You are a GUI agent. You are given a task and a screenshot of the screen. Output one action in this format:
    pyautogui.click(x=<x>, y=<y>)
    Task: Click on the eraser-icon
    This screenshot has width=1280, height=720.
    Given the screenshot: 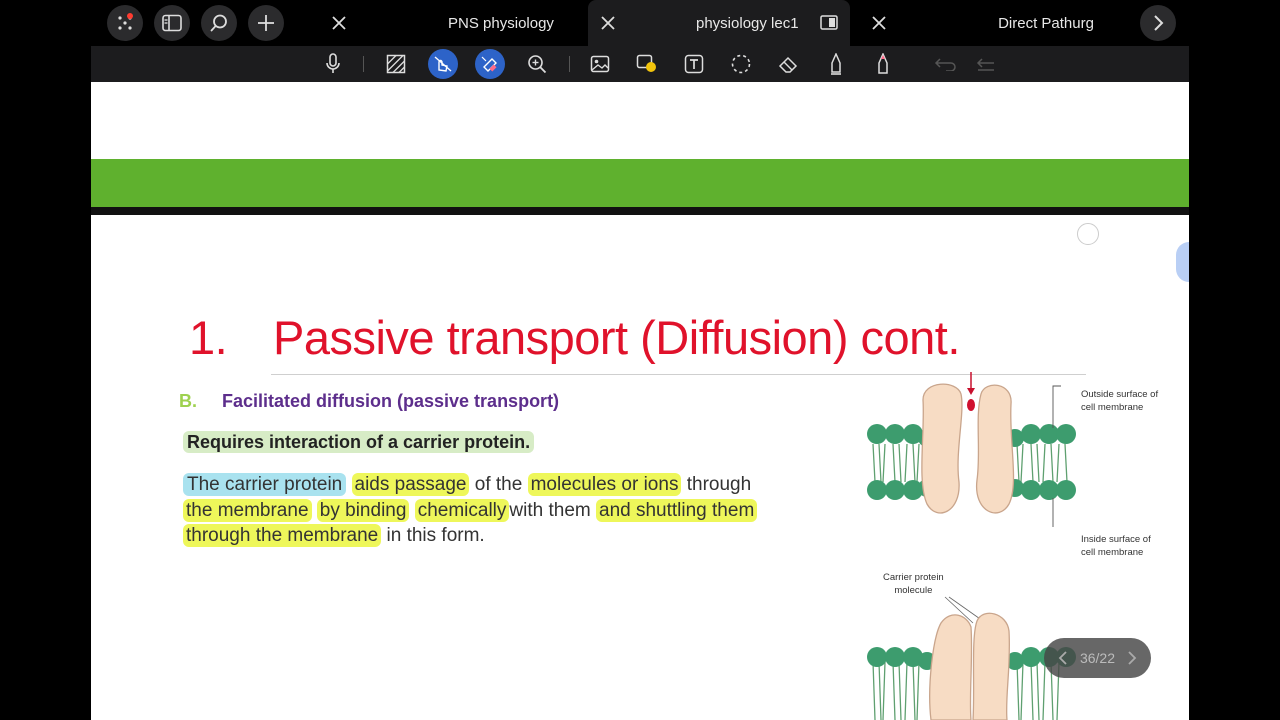 What is the action you would take?
    pyautogui.click(x=788, y=64)
    